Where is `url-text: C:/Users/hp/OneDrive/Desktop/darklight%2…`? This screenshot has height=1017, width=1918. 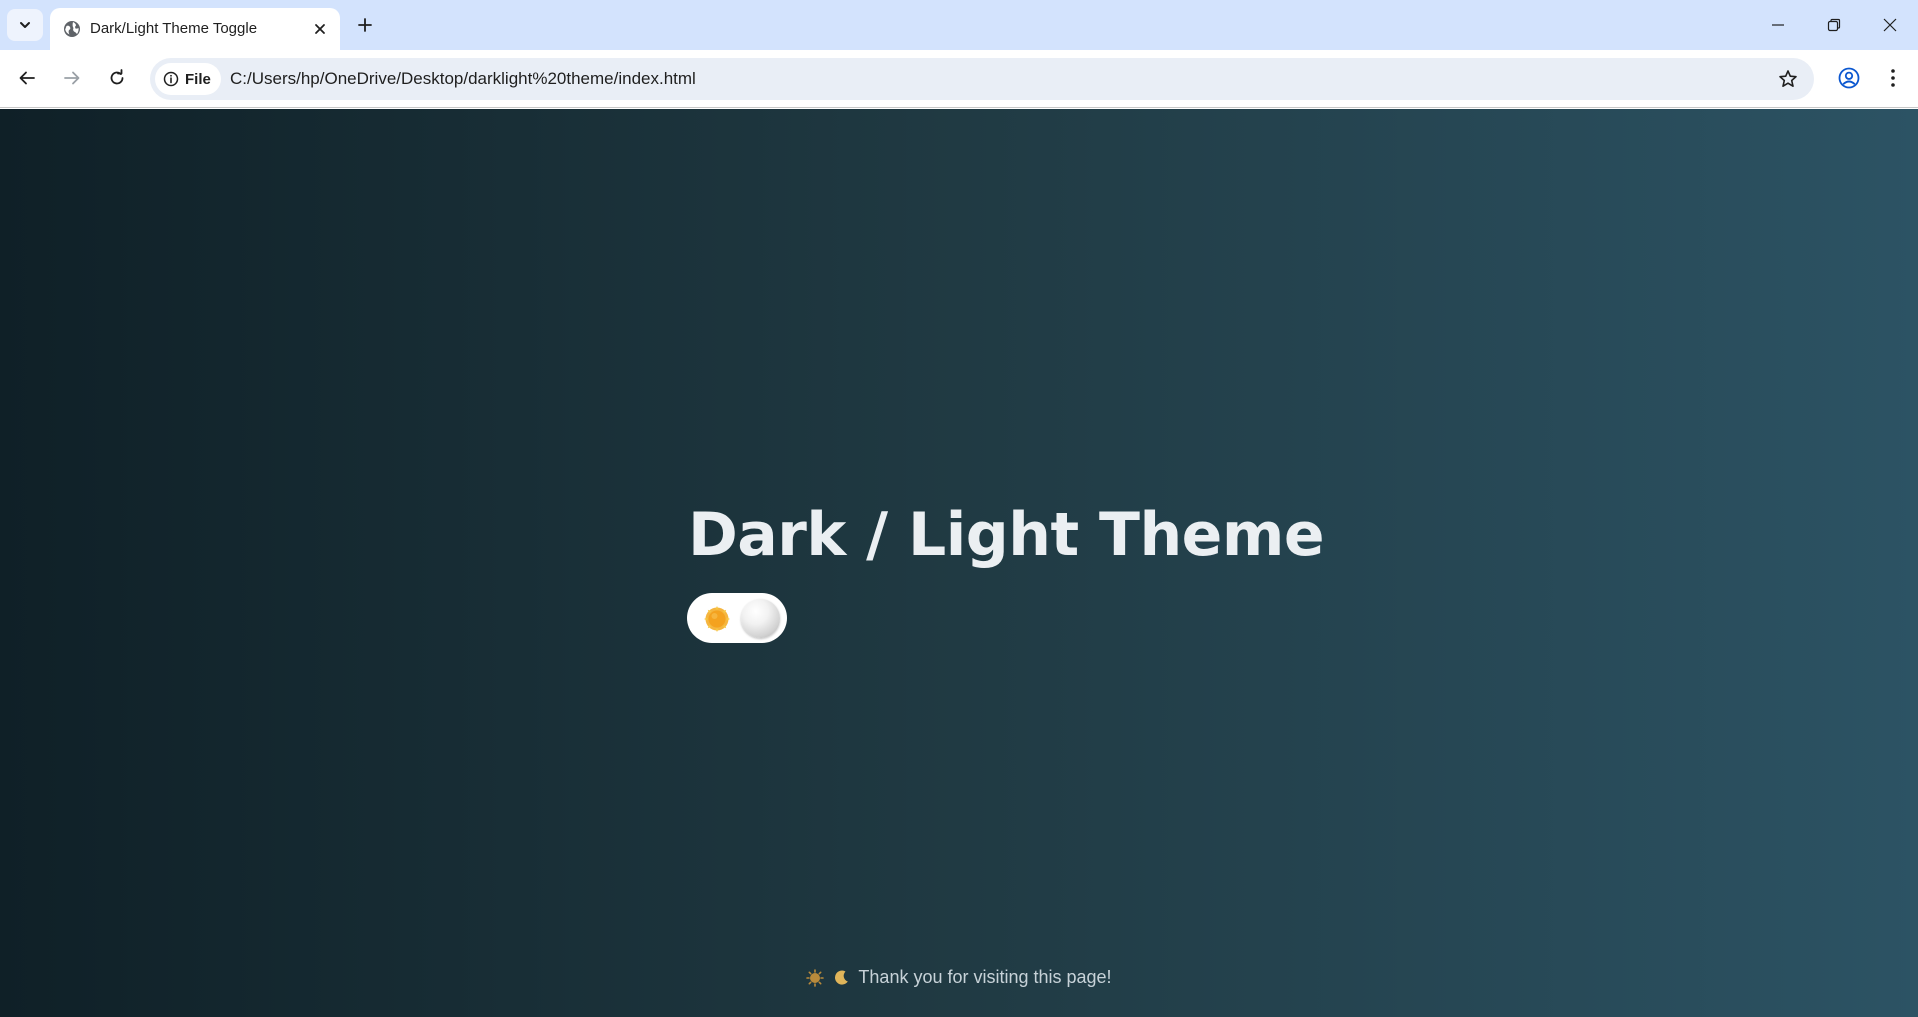 url-text: C:/Users/hp/OneDrive/Desktop/darklight%2… is located at coordinates (463, 79).